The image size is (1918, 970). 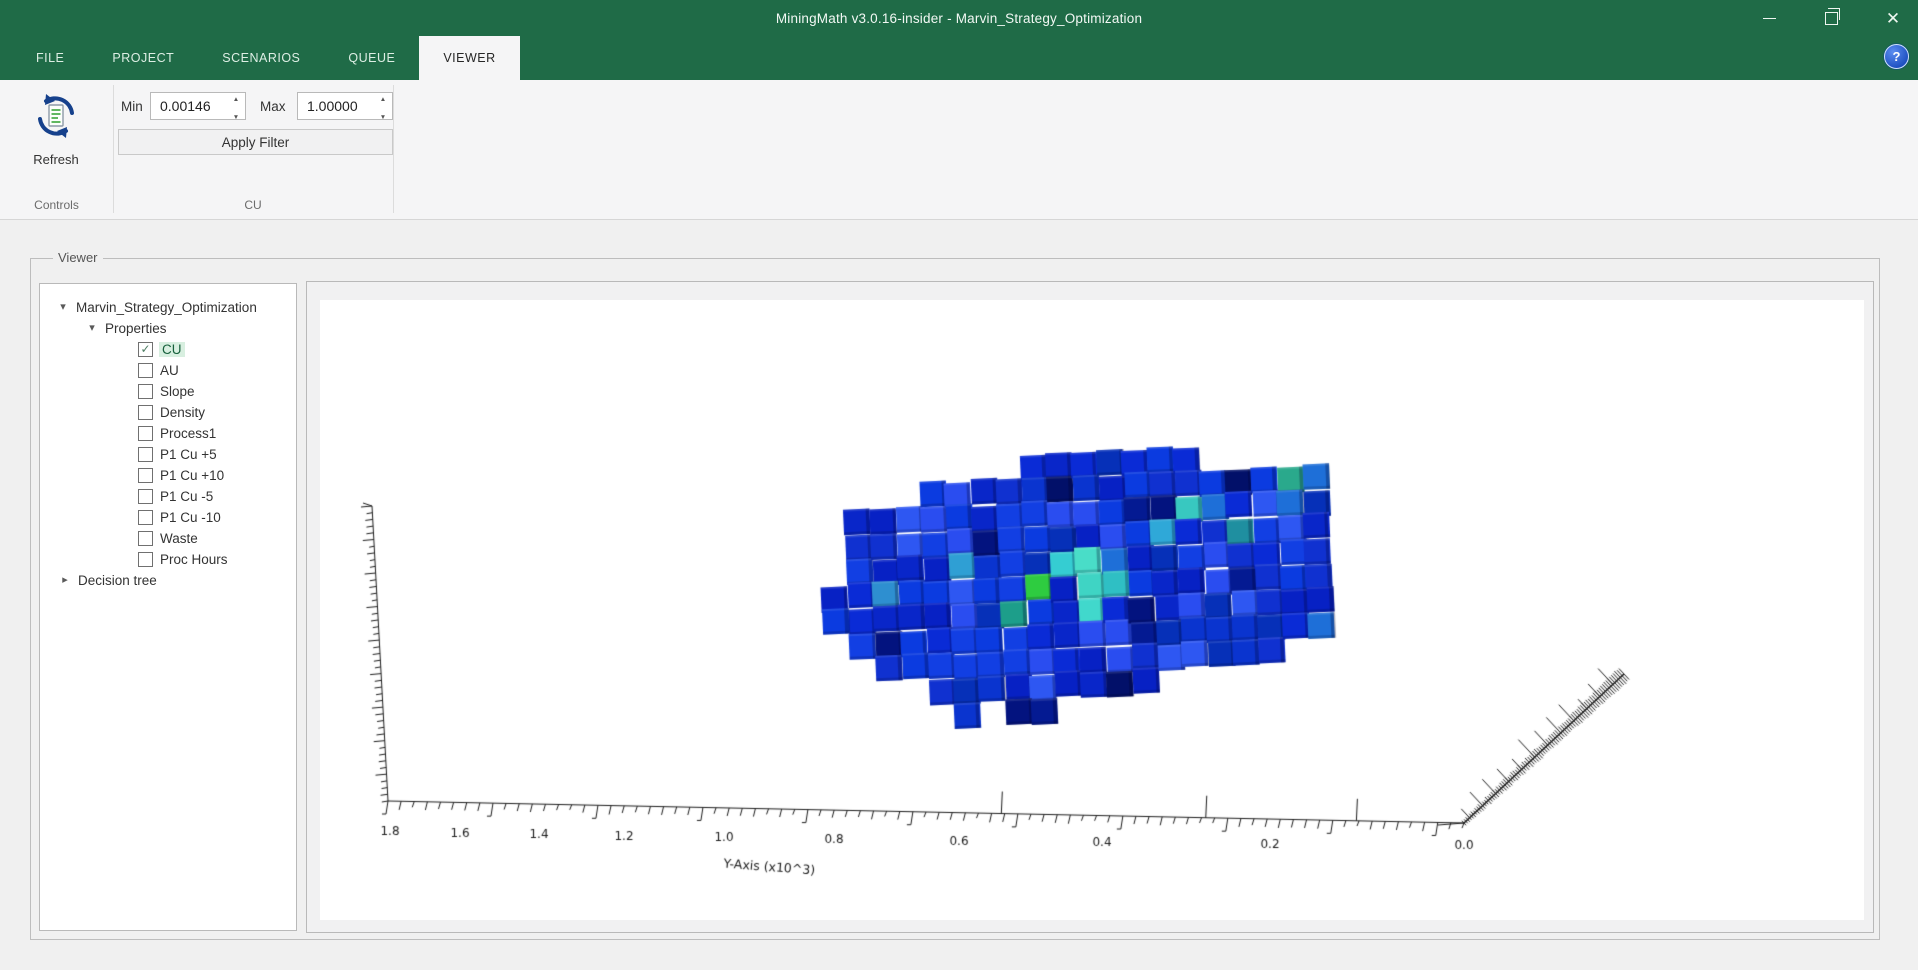 I want to click on minimize-icon, so click(x=1769, y=18).